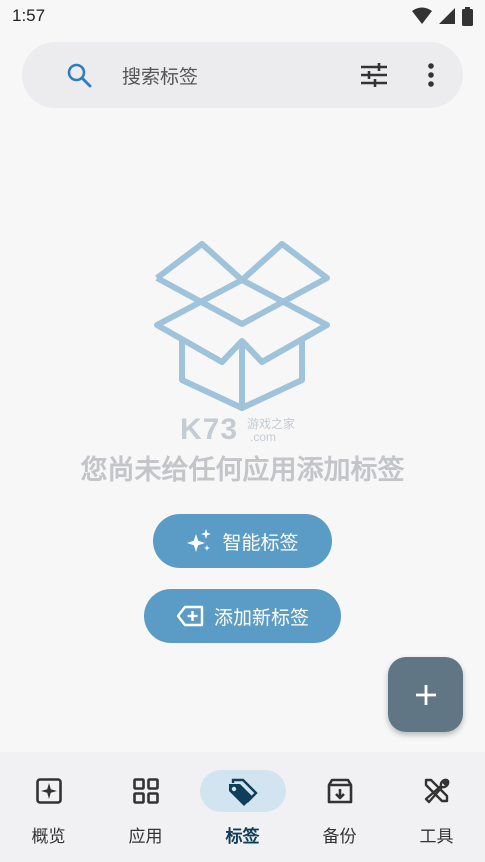 The image size is (485, 862). Describe the element at coordinates (145, 791) in the screenshot. I see `apps-grid-icon` at that location.